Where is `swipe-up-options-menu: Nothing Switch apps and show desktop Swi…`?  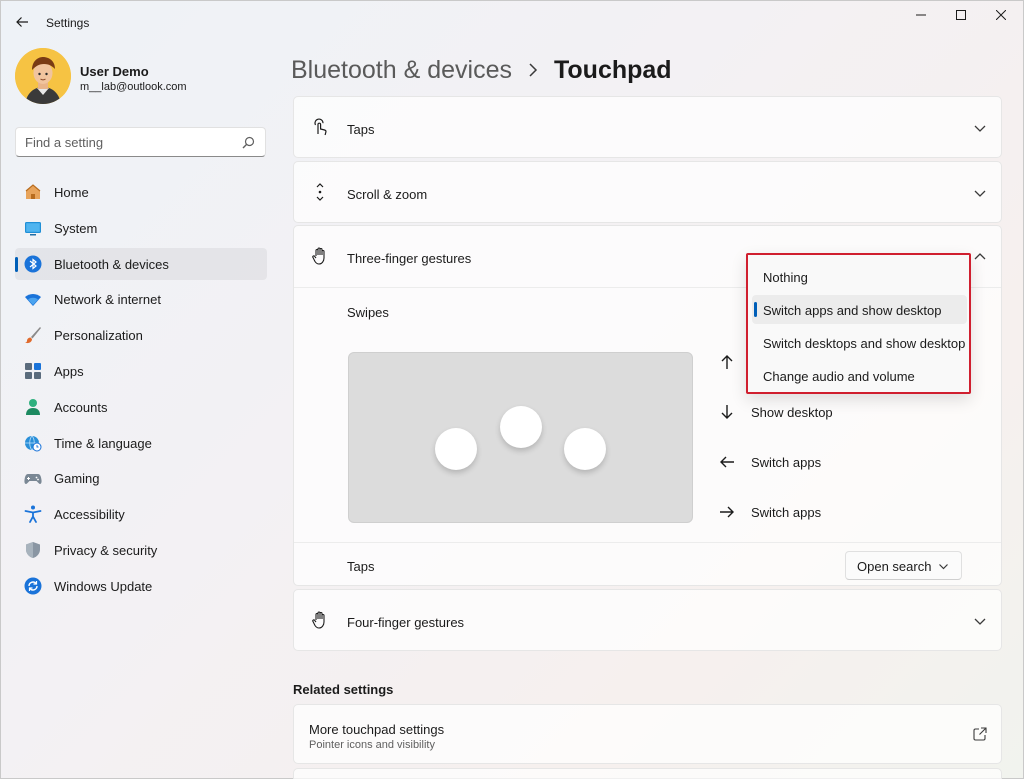 swipe-up-options-menu: Nothing Switch apps and show desktop Swi… is located at coordinates (858, 323).